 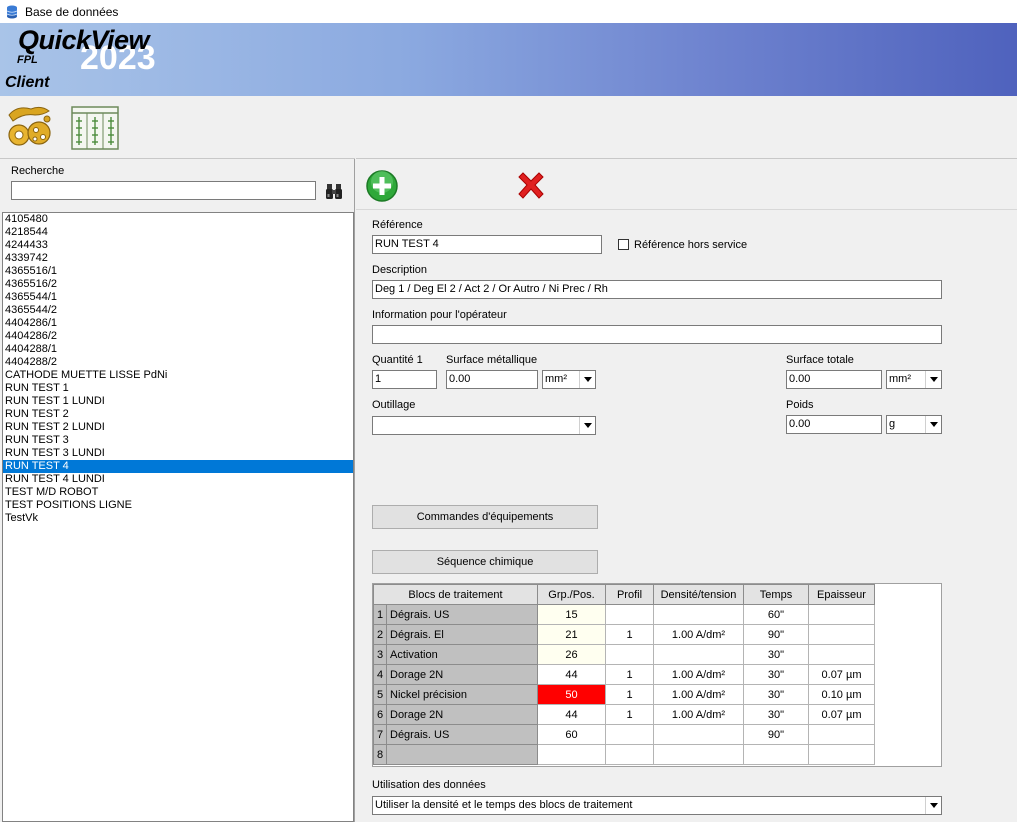 What do you see at coordinates (657, 334) in the screenshot?
I see `operator-info-input` at bounding box center [657, 334].